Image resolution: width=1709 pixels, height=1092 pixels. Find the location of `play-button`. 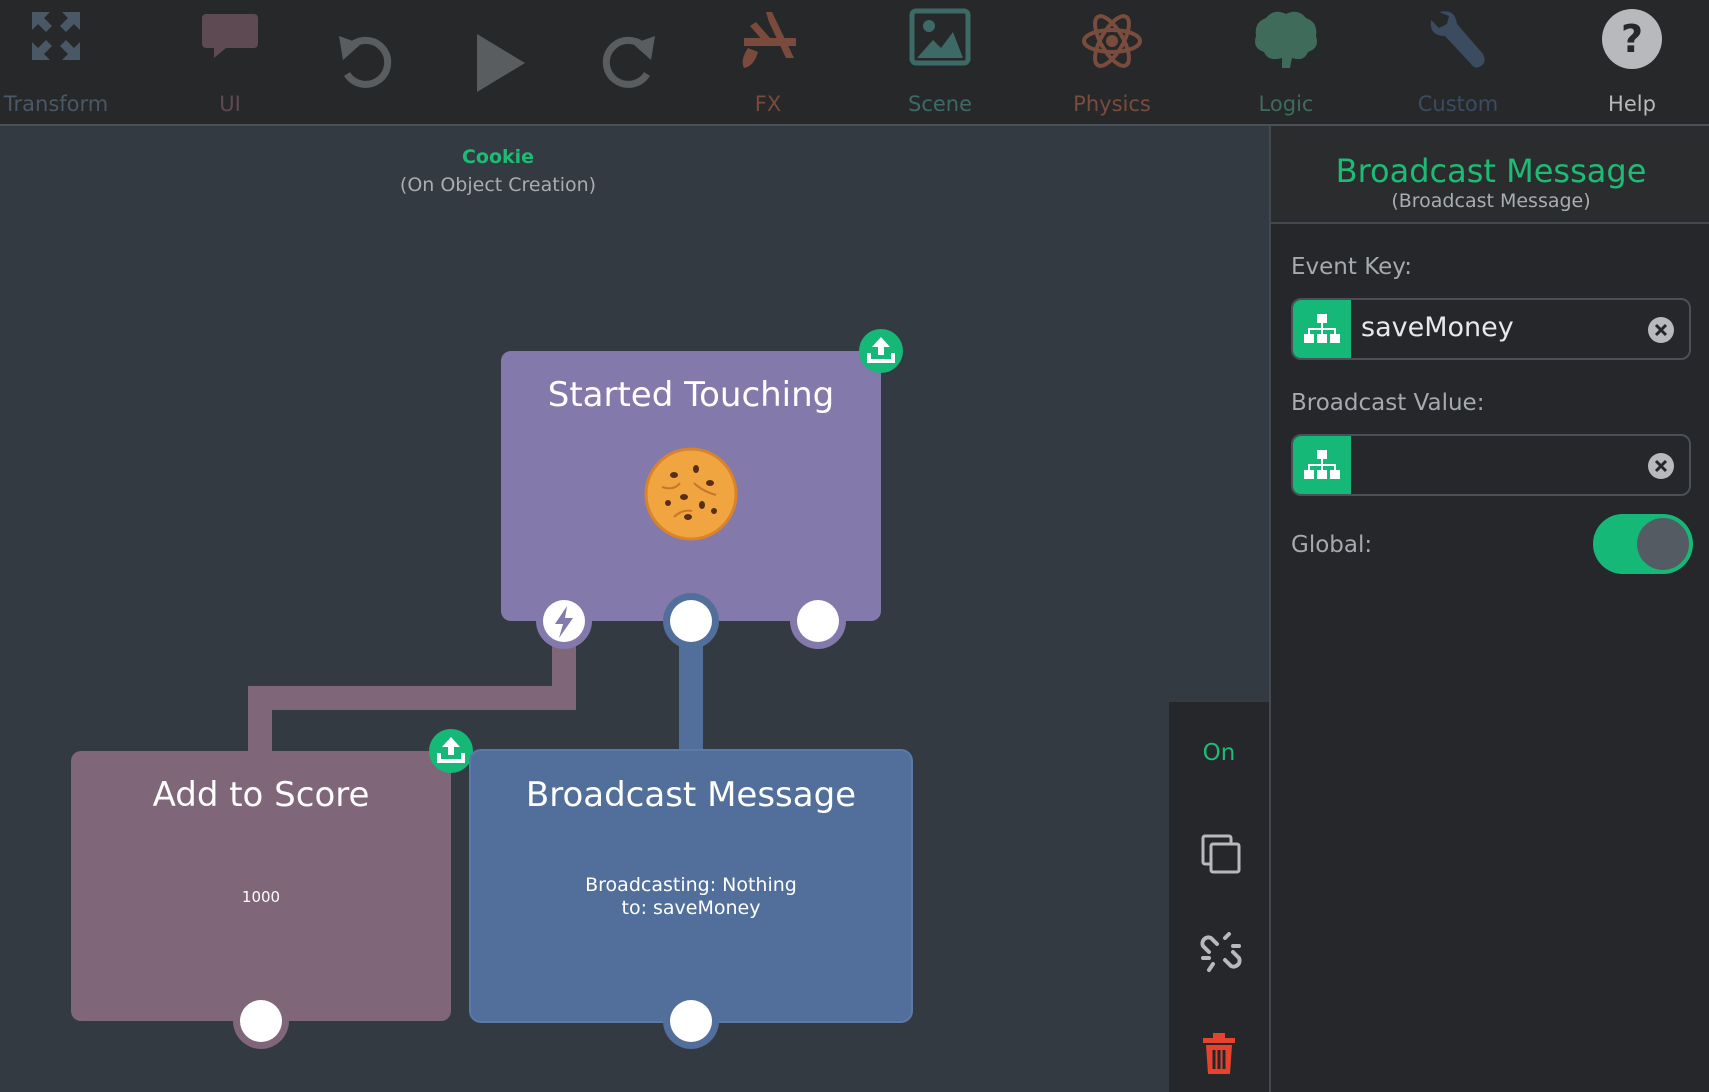

play-button is located at coordinates (500, 62).